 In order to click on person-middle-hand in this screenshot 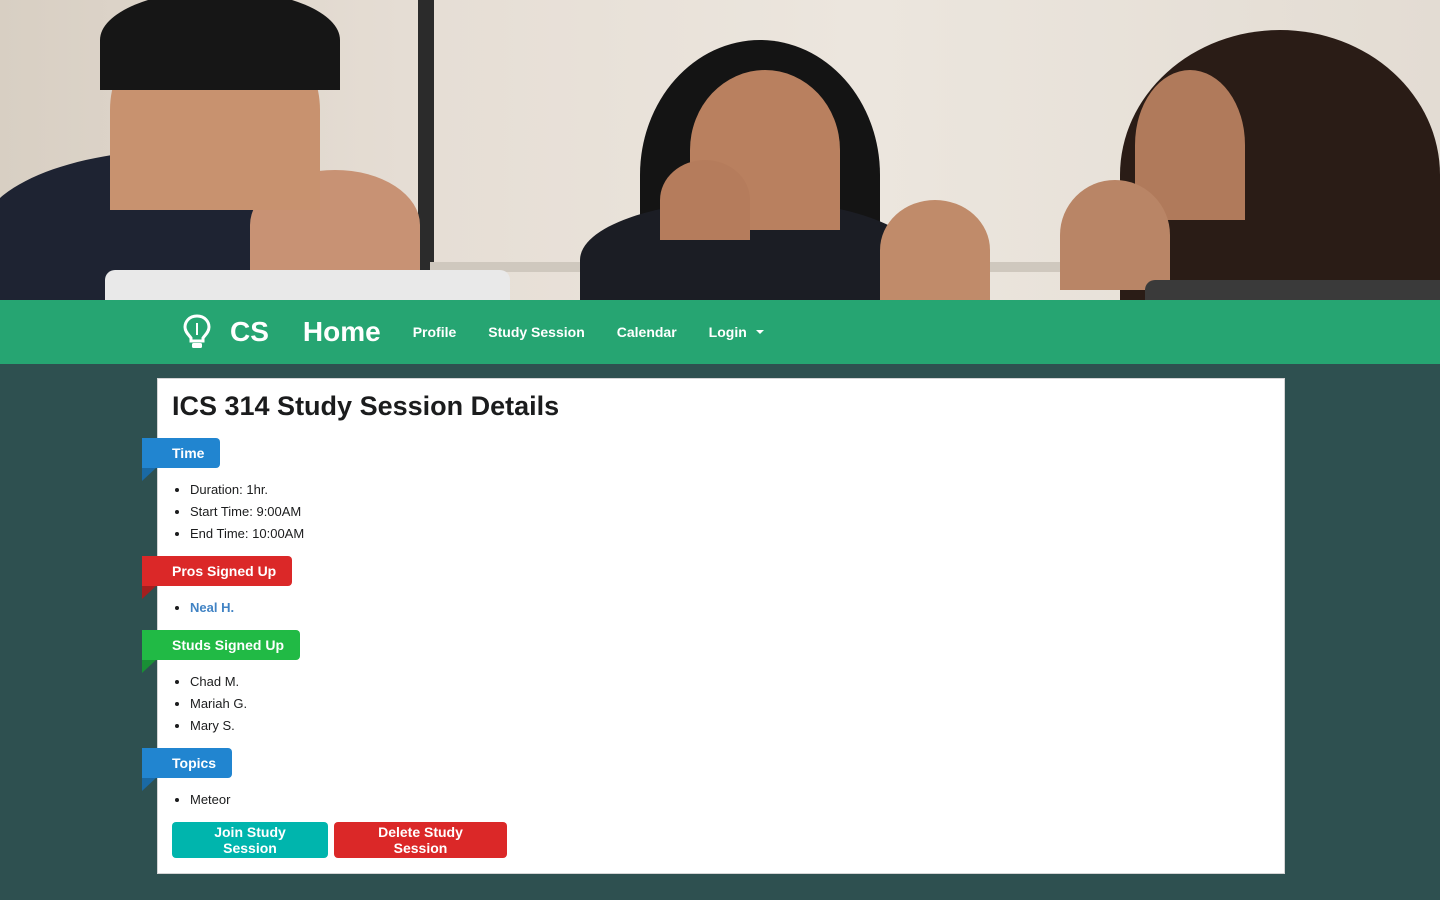, I will do `click(705, 200)`.